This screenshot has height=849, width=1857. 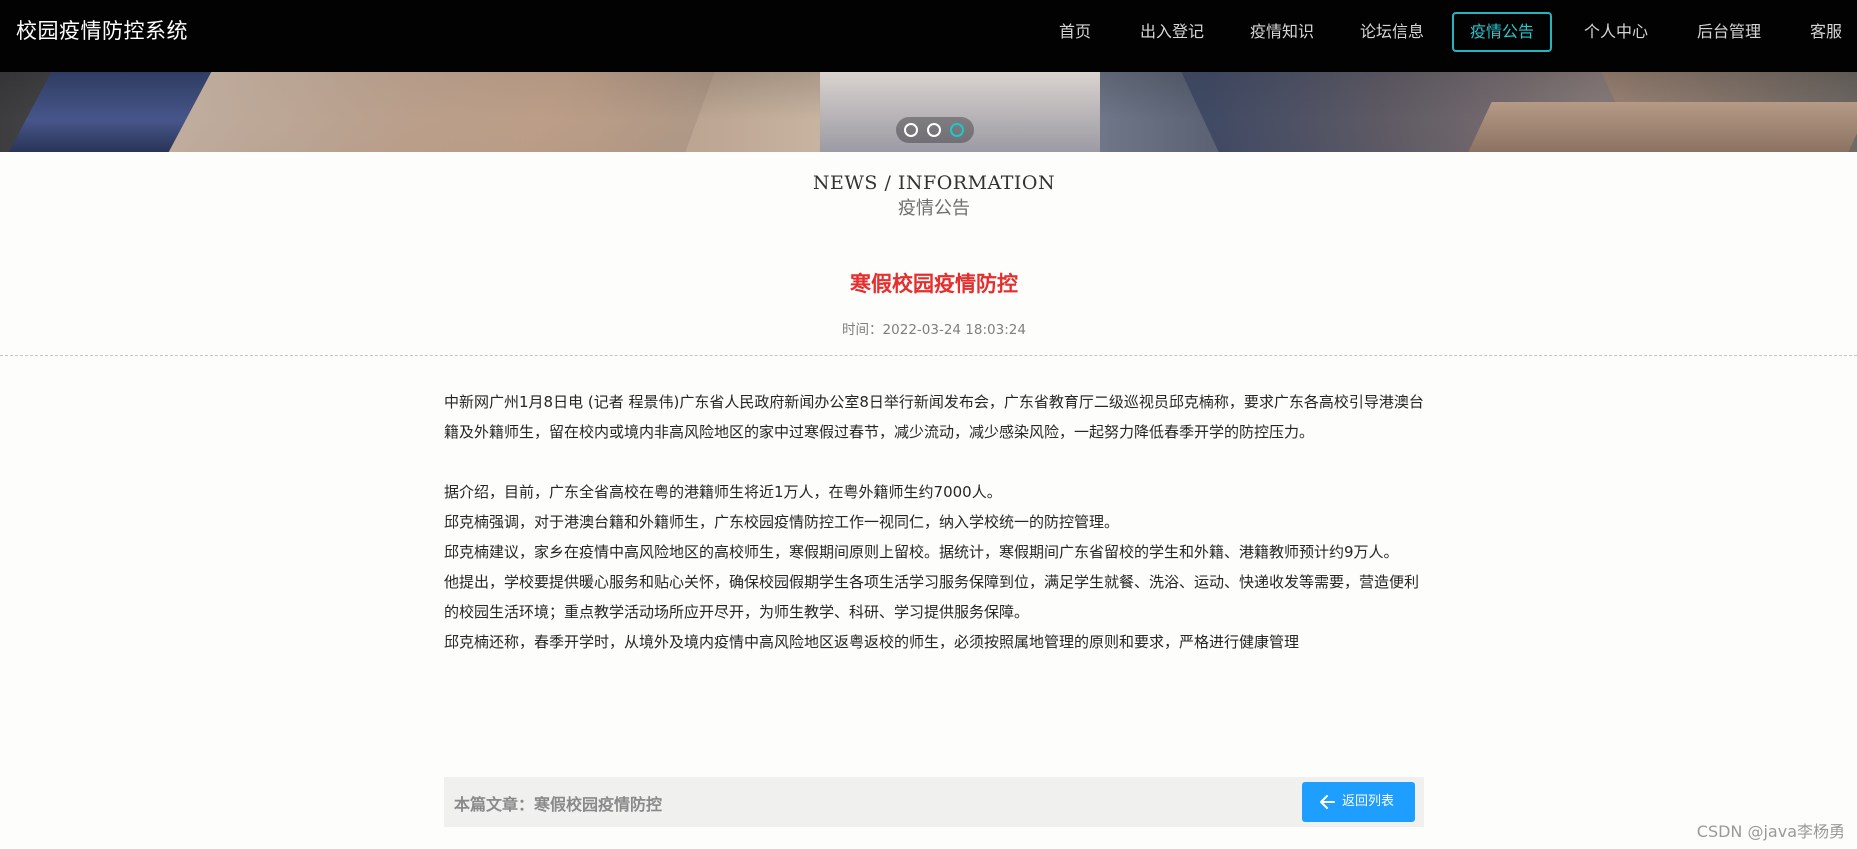 I want to click on article-time: 时间：2022-03-24 18:03:24, so click(x=934, y=330).